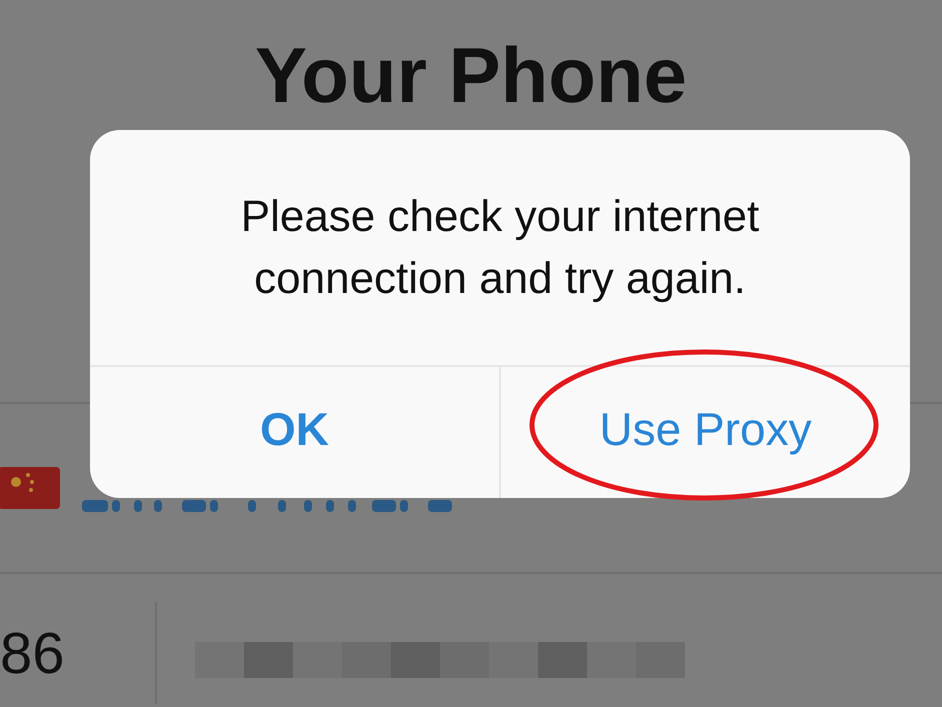 The image size is (942, 707). I want to click on flag-icon, so click(30, 488).